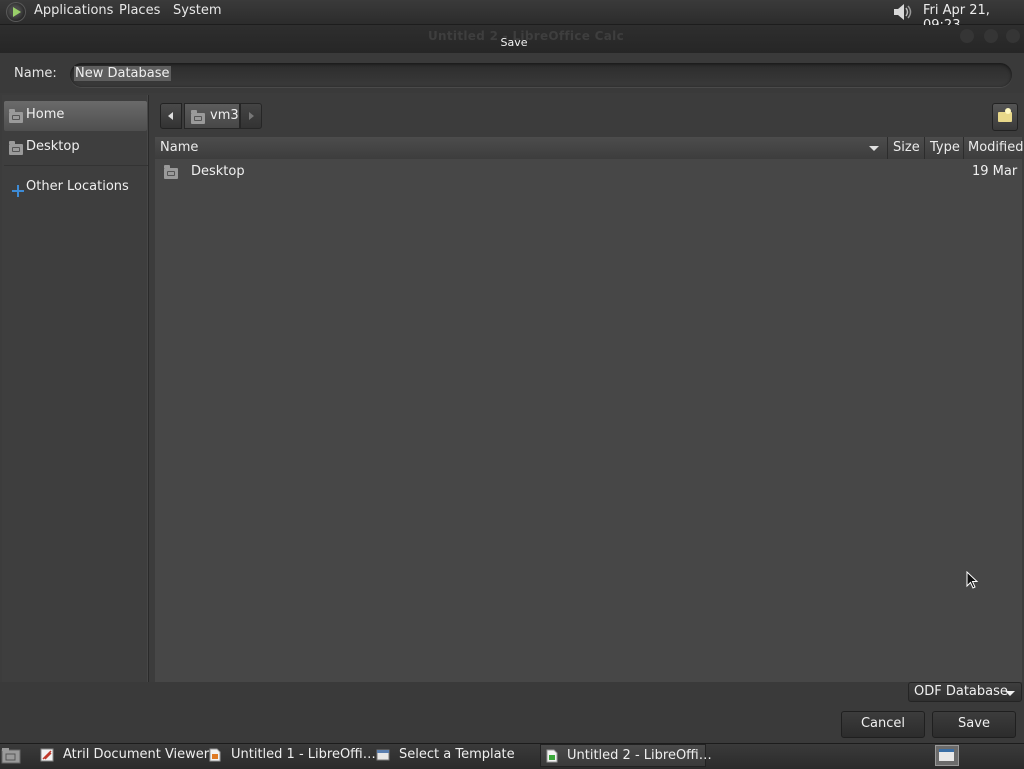 The width and height of the screenshot is (1024, 769). I want to click on column-header-name: Name, so click(521, 148).